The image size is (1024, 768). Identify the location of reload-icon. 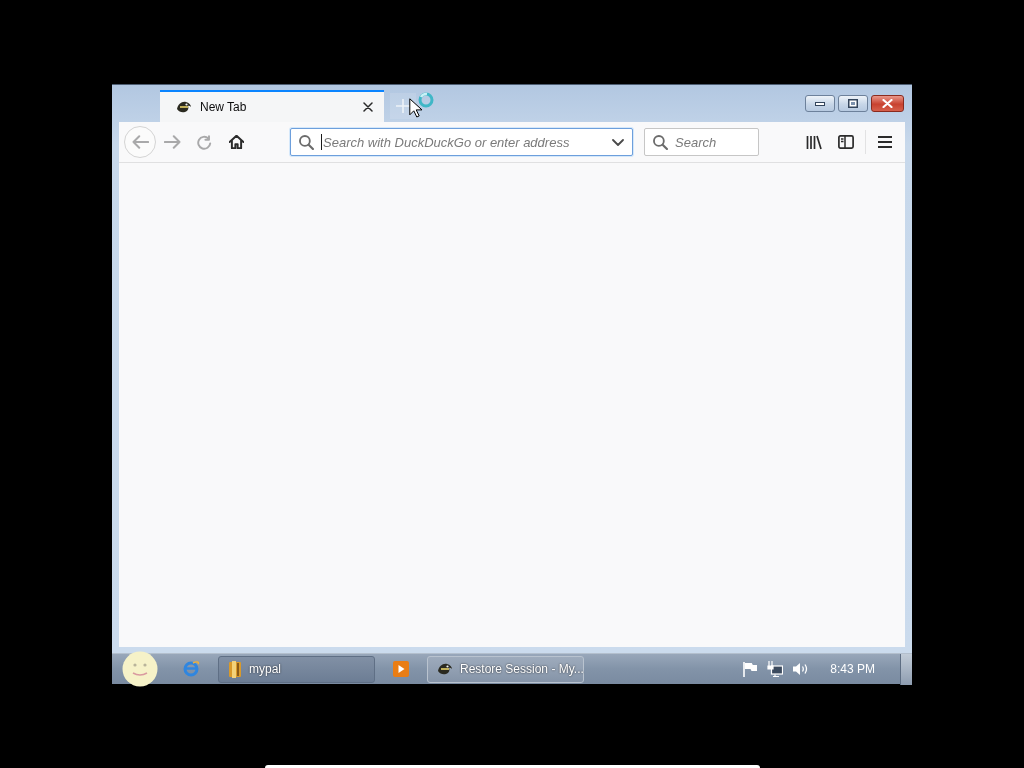
(204, 142).